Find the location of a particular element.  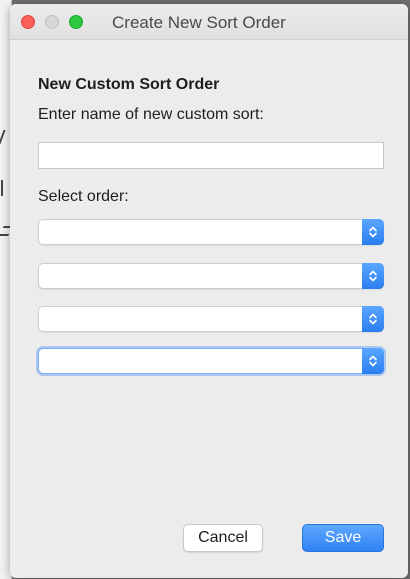

minimize-window-button is located at coordinates (52, 22).